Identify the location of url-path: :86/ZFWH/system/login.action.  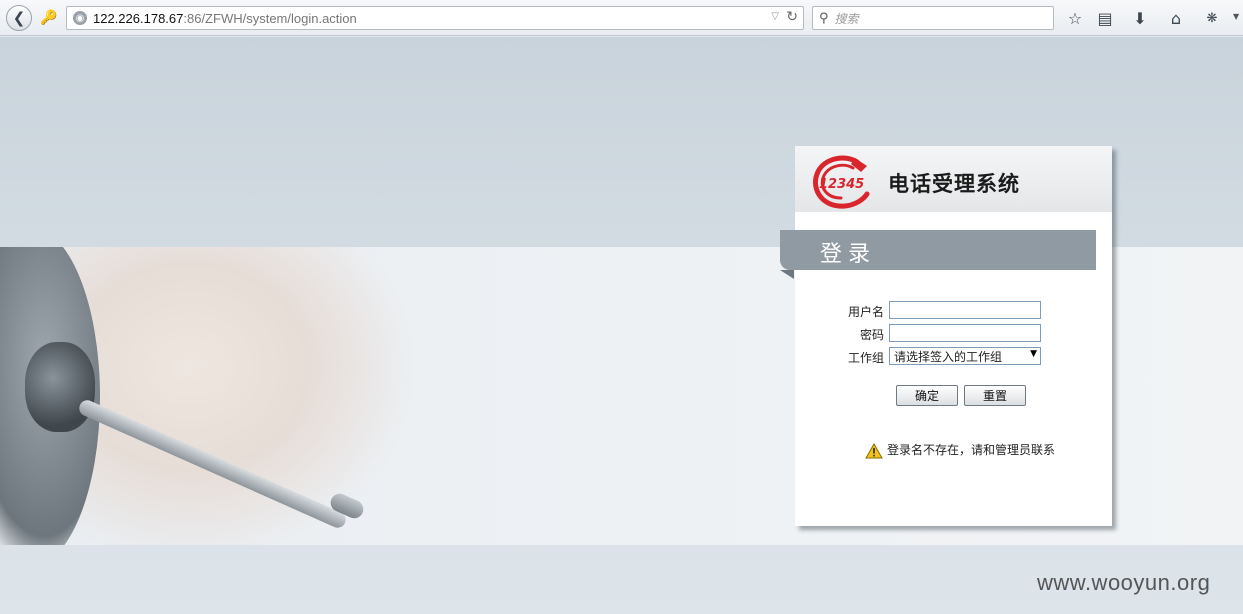
(270, 18).